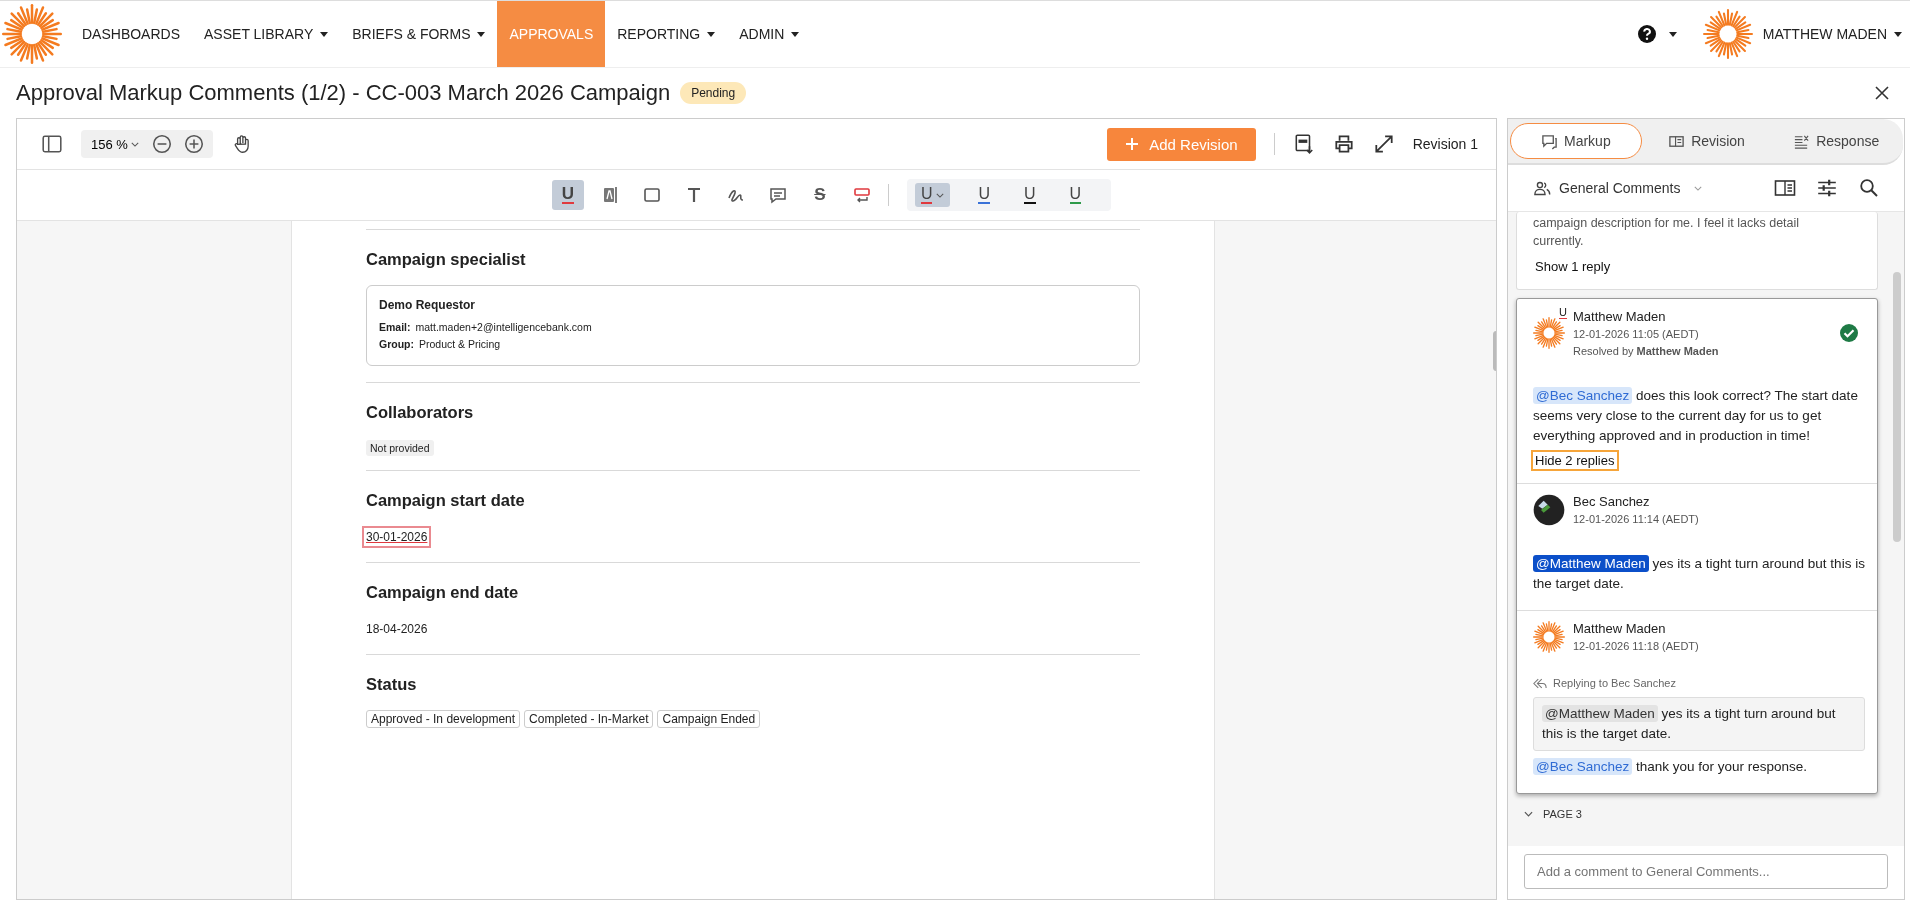  Describe the element at coordinates (1646, 34) in the screenshot. I see `help-icon` at that location.